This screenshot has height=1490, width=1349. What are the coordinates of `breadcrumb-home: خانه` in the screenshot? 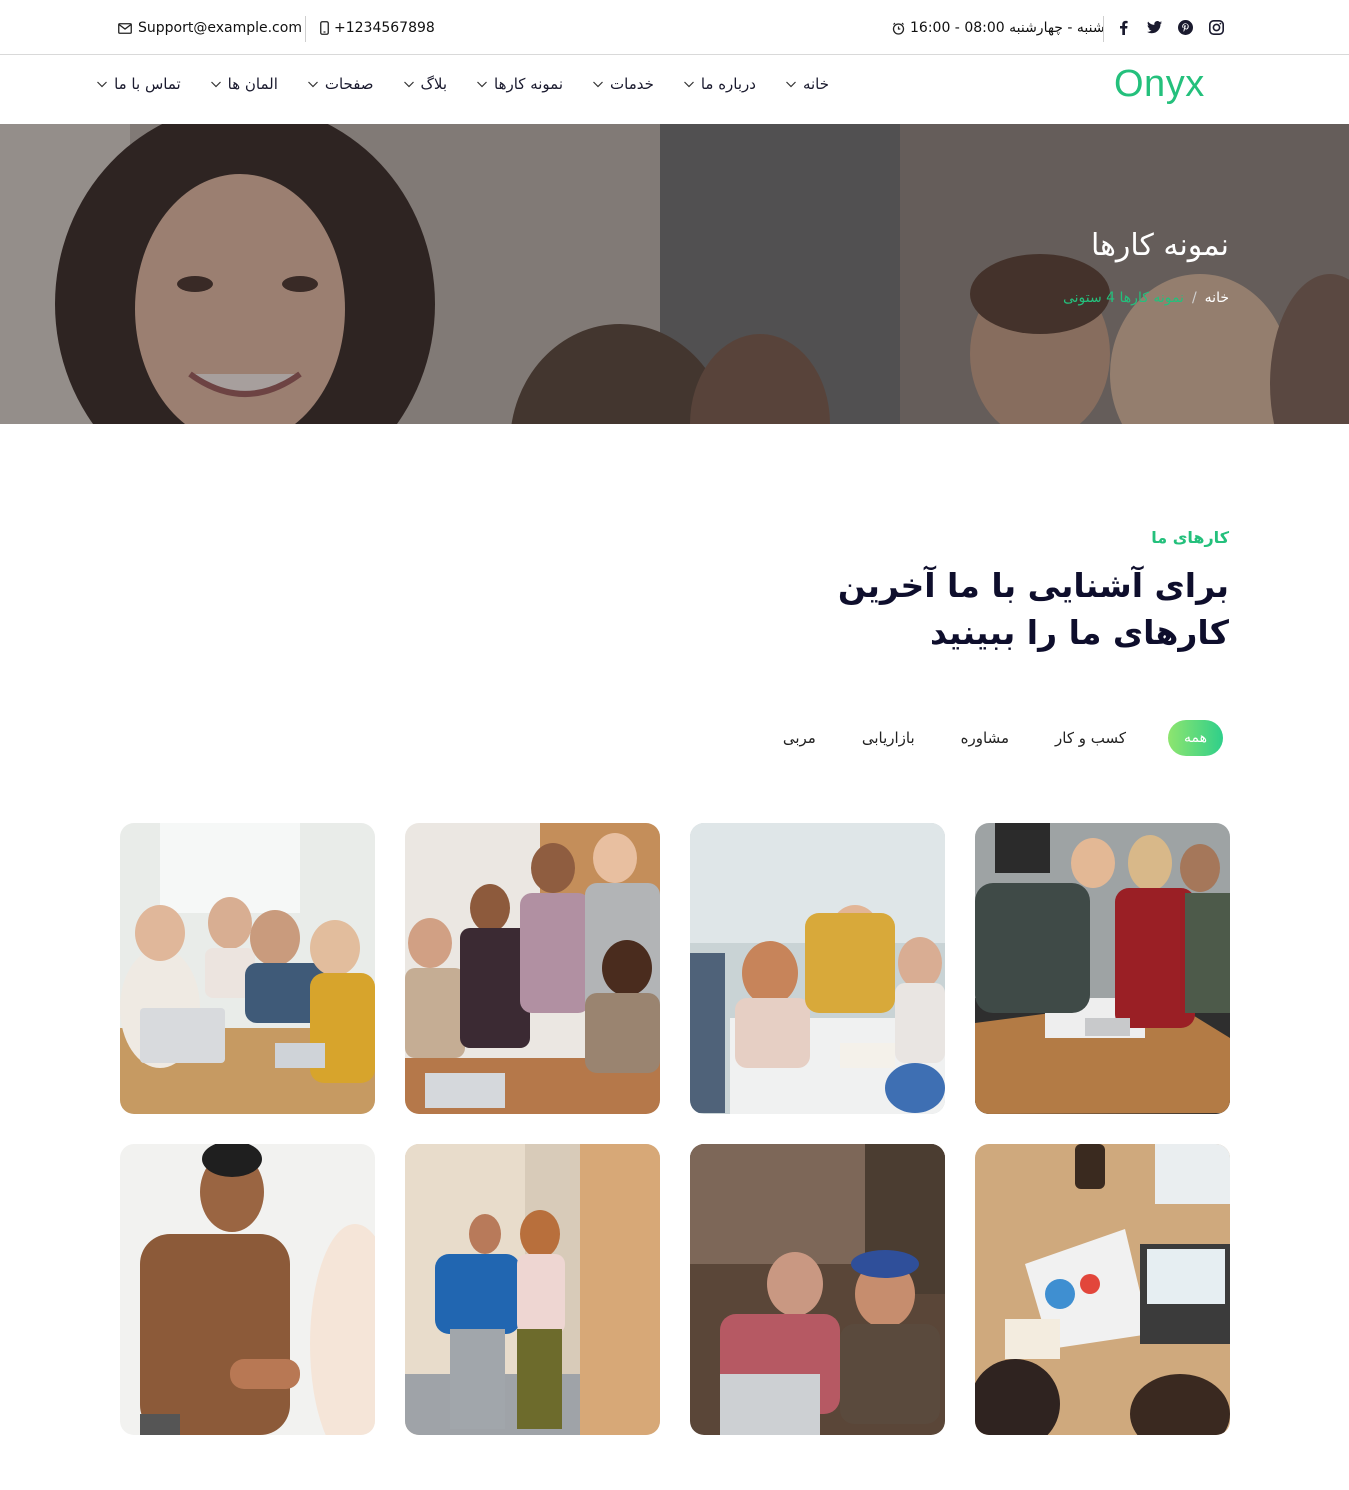 It's located at (1217, 298).